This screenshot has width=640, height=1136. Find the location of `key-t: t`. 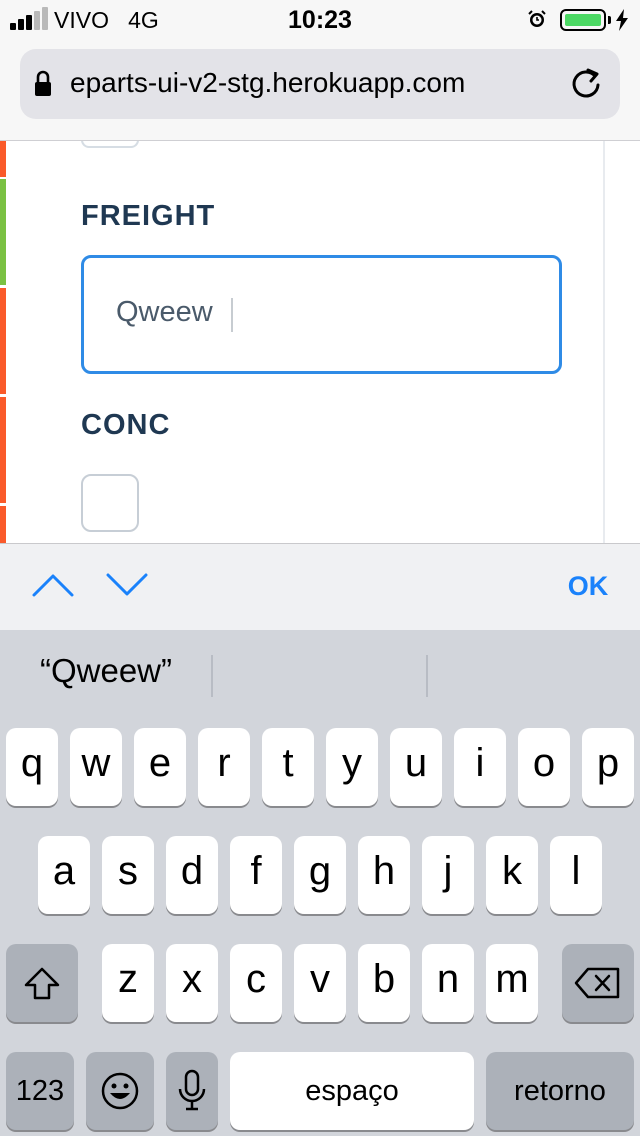

key-t: t is located at coordinates (288, 767).